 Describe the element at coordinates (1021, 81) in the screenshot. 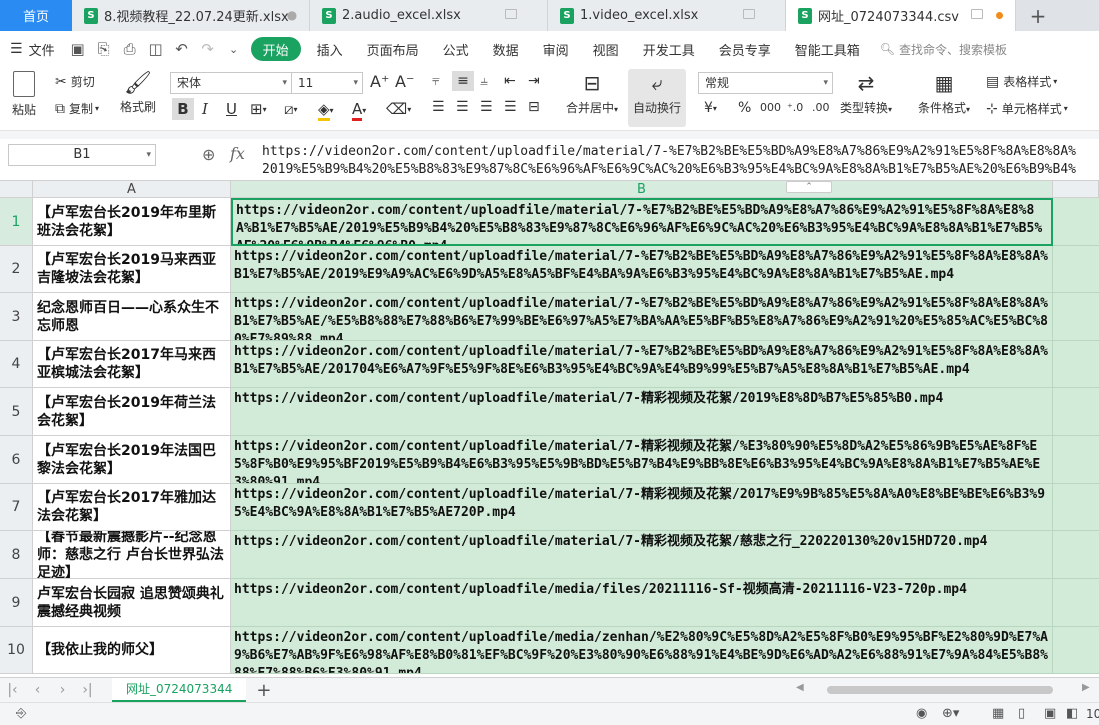

I see `table-style-button: ▤ 表格样式 ▾` at that location.